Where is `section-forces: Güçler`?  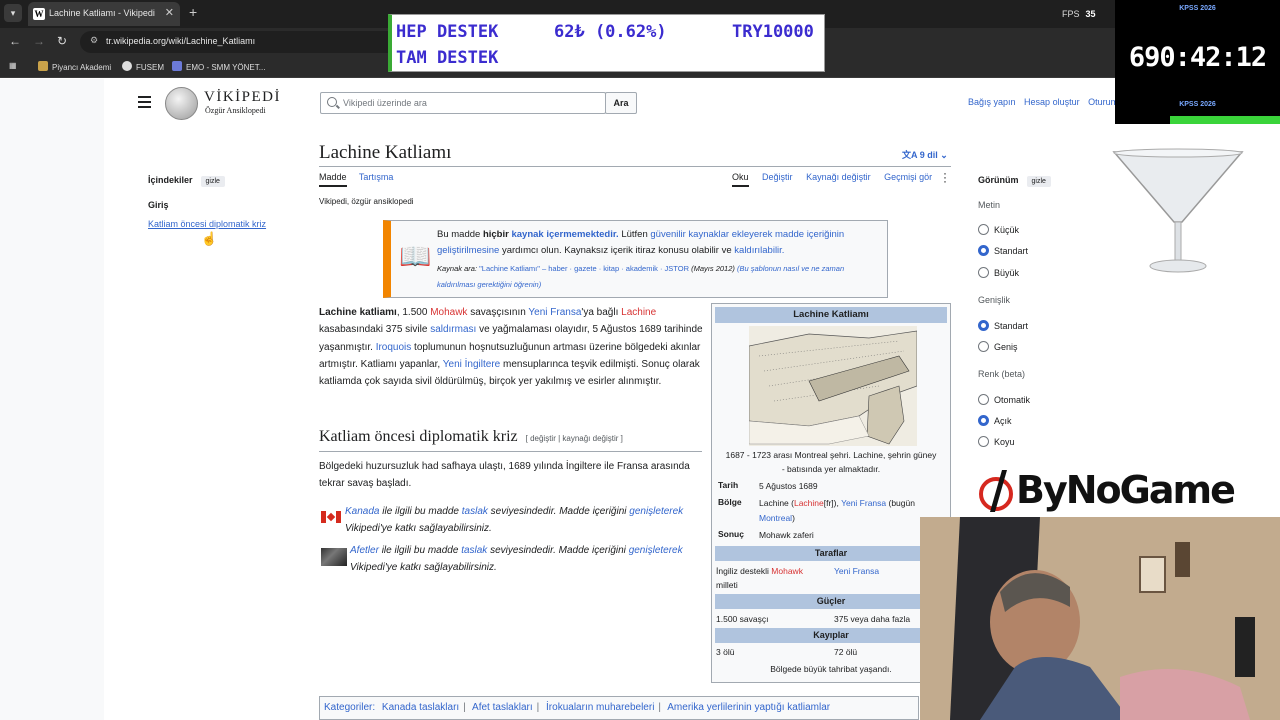
section-forces: Güçler is located at coordinates (831, 601).